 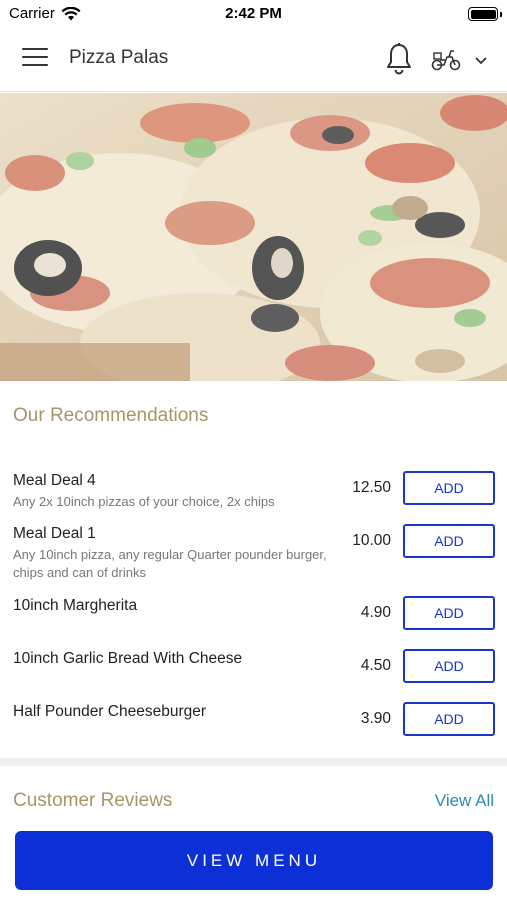 I want to click on delivery-mode-selector, so click(x=462, y=60).